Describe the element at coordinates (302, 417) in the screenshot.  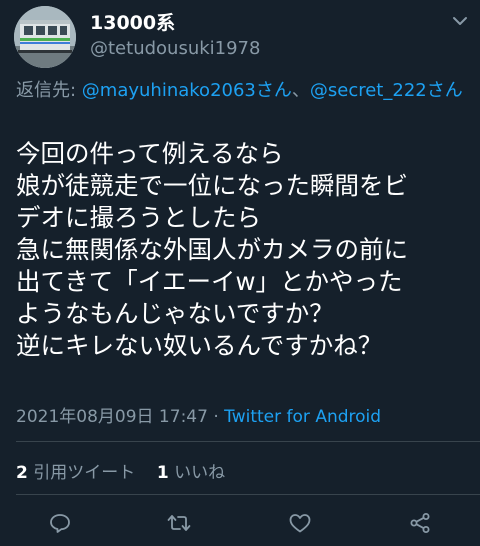
I see `source-link: Twitter for Android` at that location.